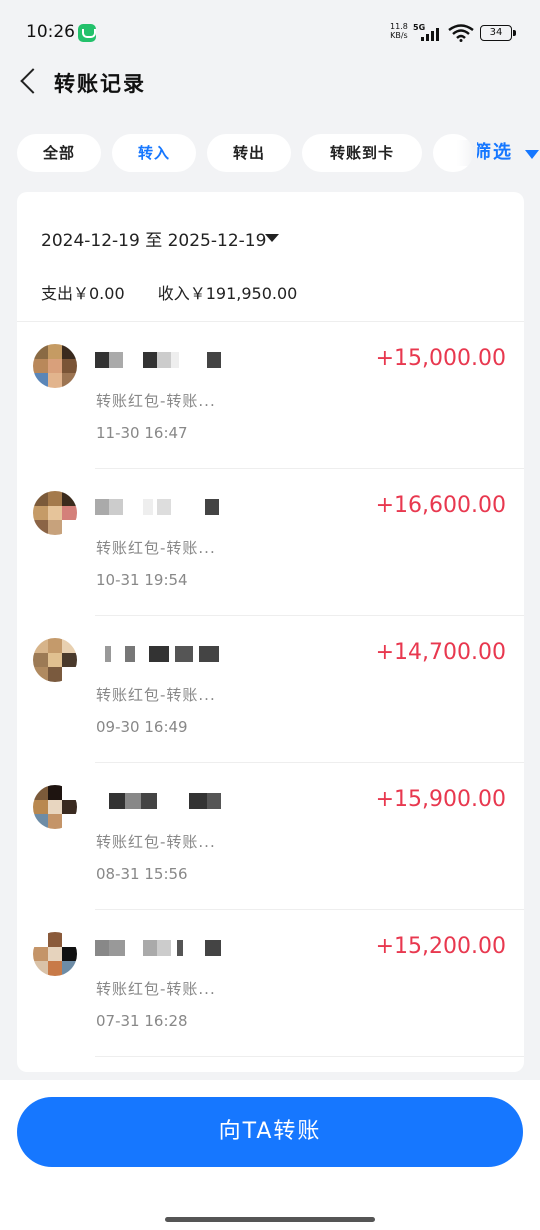 Image resolution: width=540 pixels, height=1230 pixels. I want to click on wifi-icon, so click(461, 33).